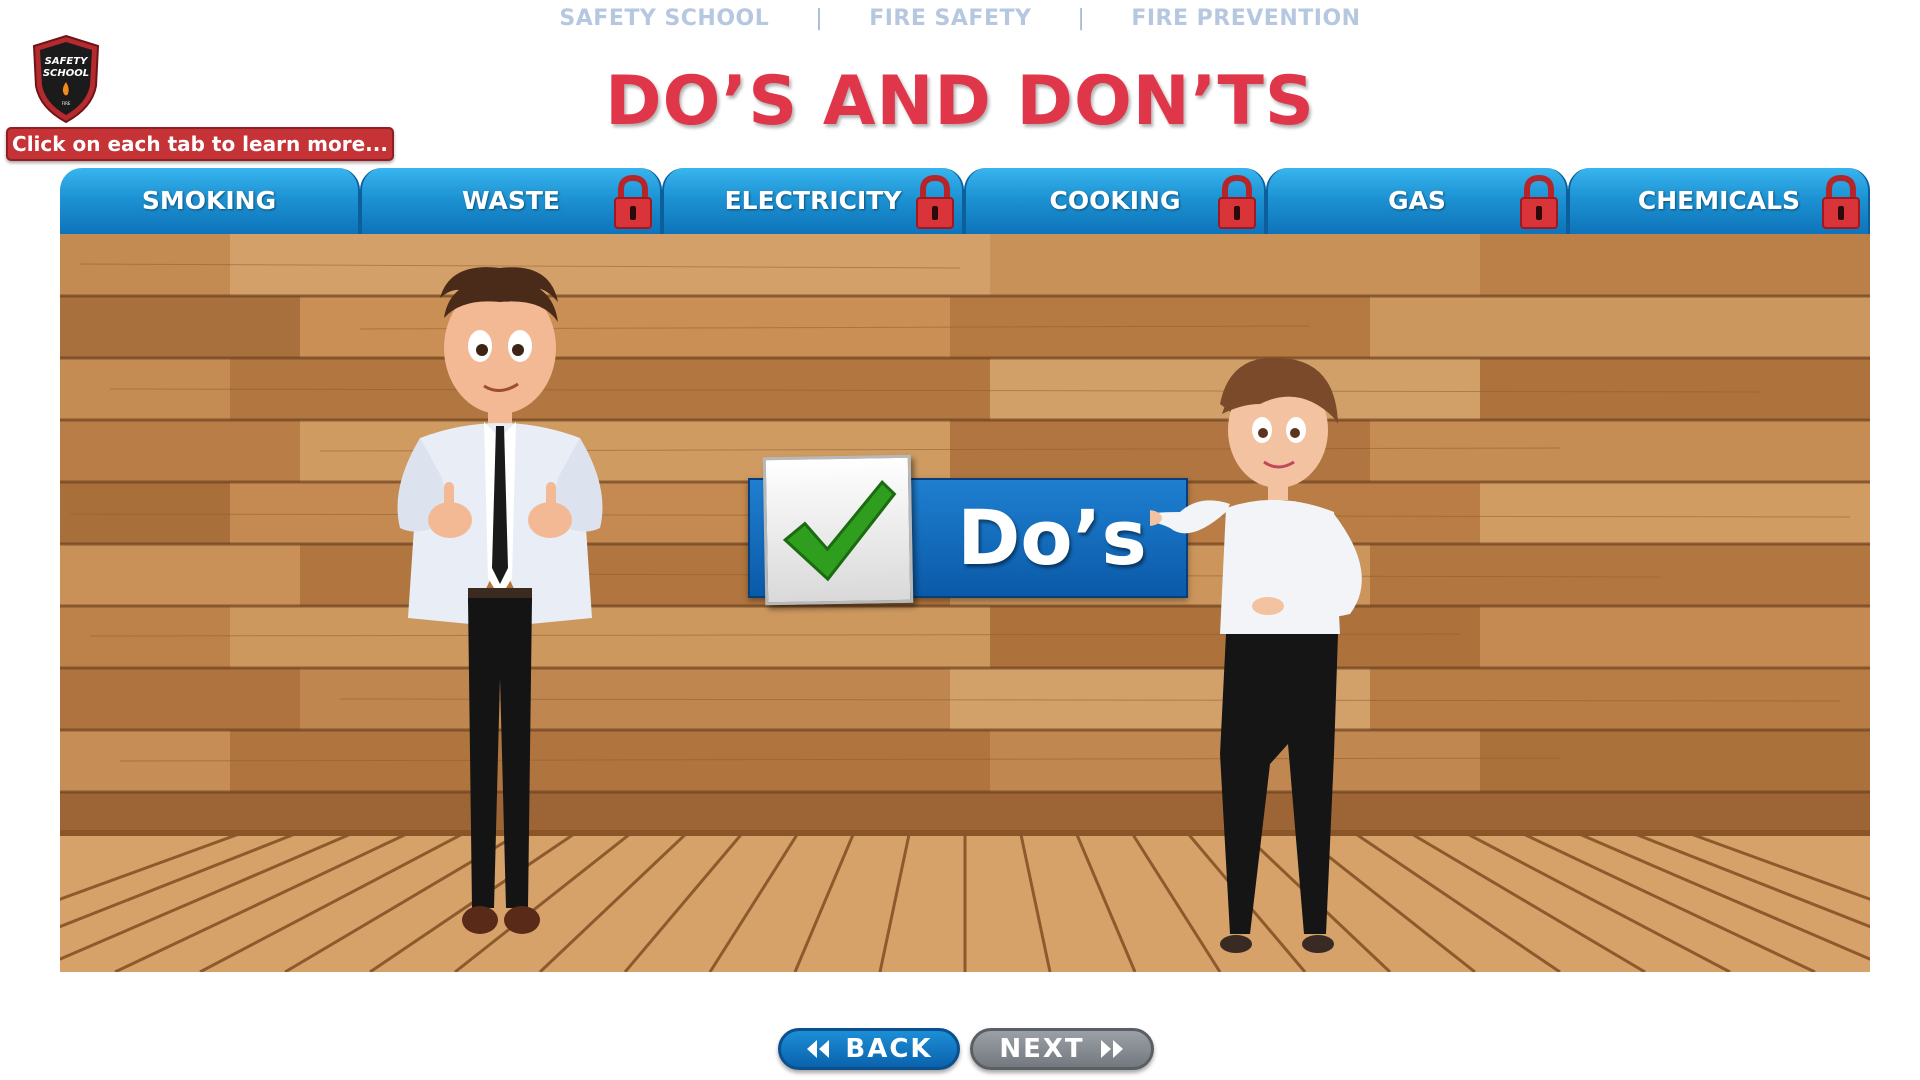 This screenshot has width=1920, height=1080. What do you see at coordinates (664, 18) in the screenshot?
I see `breadcrumb-item-safety-school: SAFETY SCHOOL` at bounding box center [664, 18].